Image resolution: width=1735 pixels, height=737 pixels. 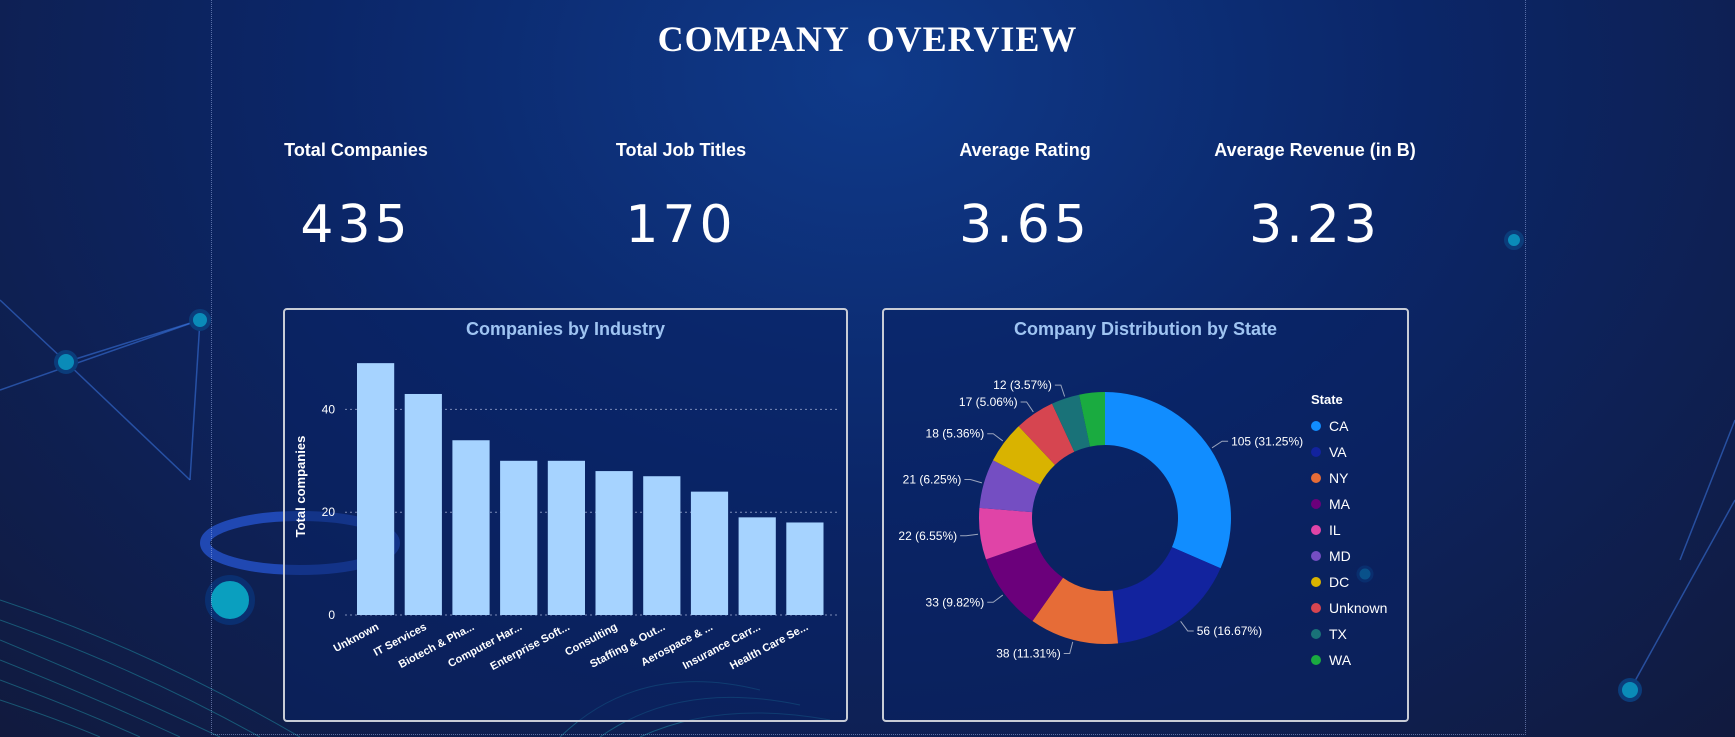 What do you see at coordinates (932, 480) in the screenshot?
I see `slice-data-label: 21 (6.25%)` at bounding box center [932, 480].